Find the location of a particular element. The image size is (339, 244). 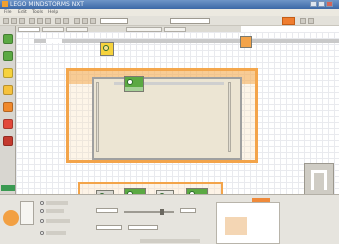

new-file-icon is located at coordinates (6, 21).